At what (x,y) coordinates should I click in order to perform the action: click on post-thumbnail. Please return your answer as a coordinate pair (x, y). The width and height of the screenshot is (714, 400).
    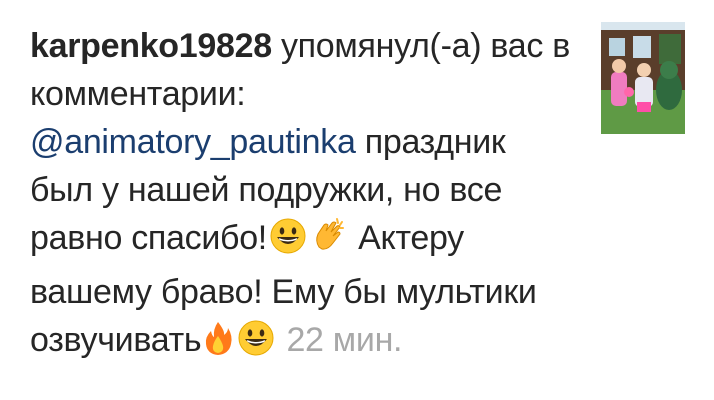
    Looking at the image, I should click on (643, 78).